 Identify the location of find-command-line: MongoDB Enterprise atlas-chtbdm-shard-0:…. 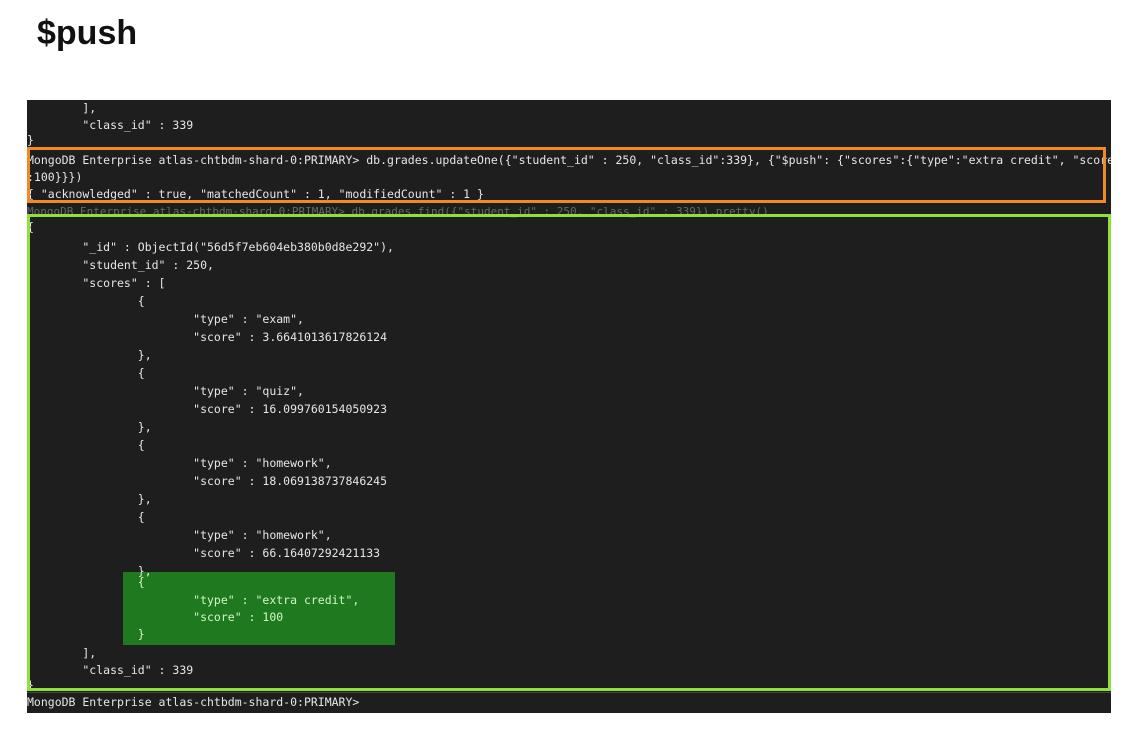
(398, 212).